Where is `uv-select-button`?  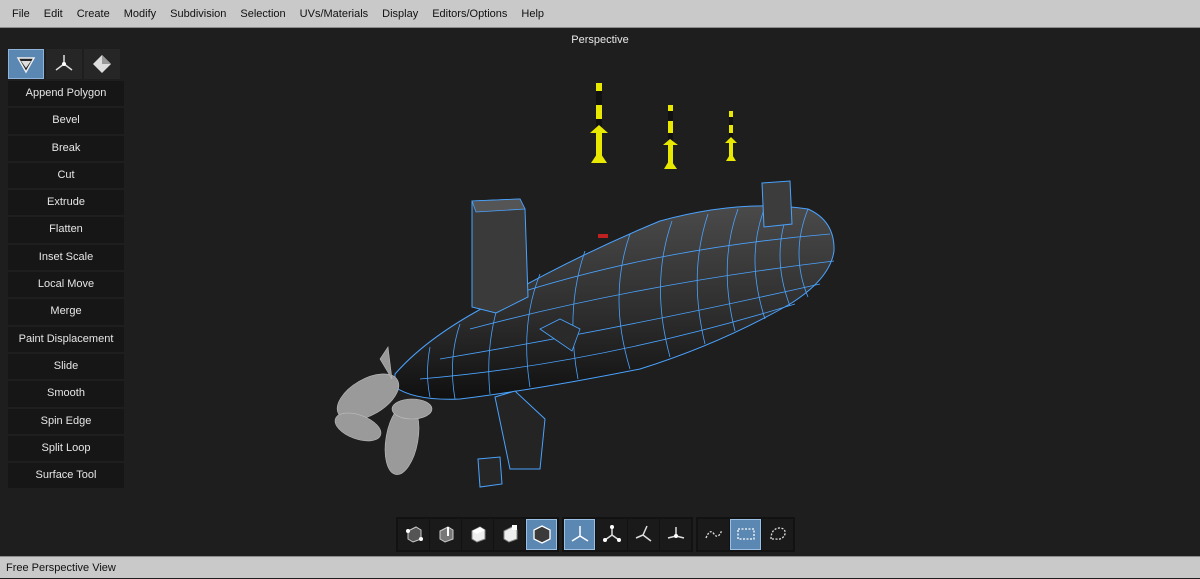 uv-select-button is located at coordinates (509, 534).